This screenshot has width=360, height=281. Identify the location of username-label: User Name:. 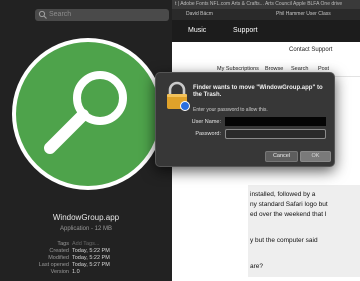
(206, 122).